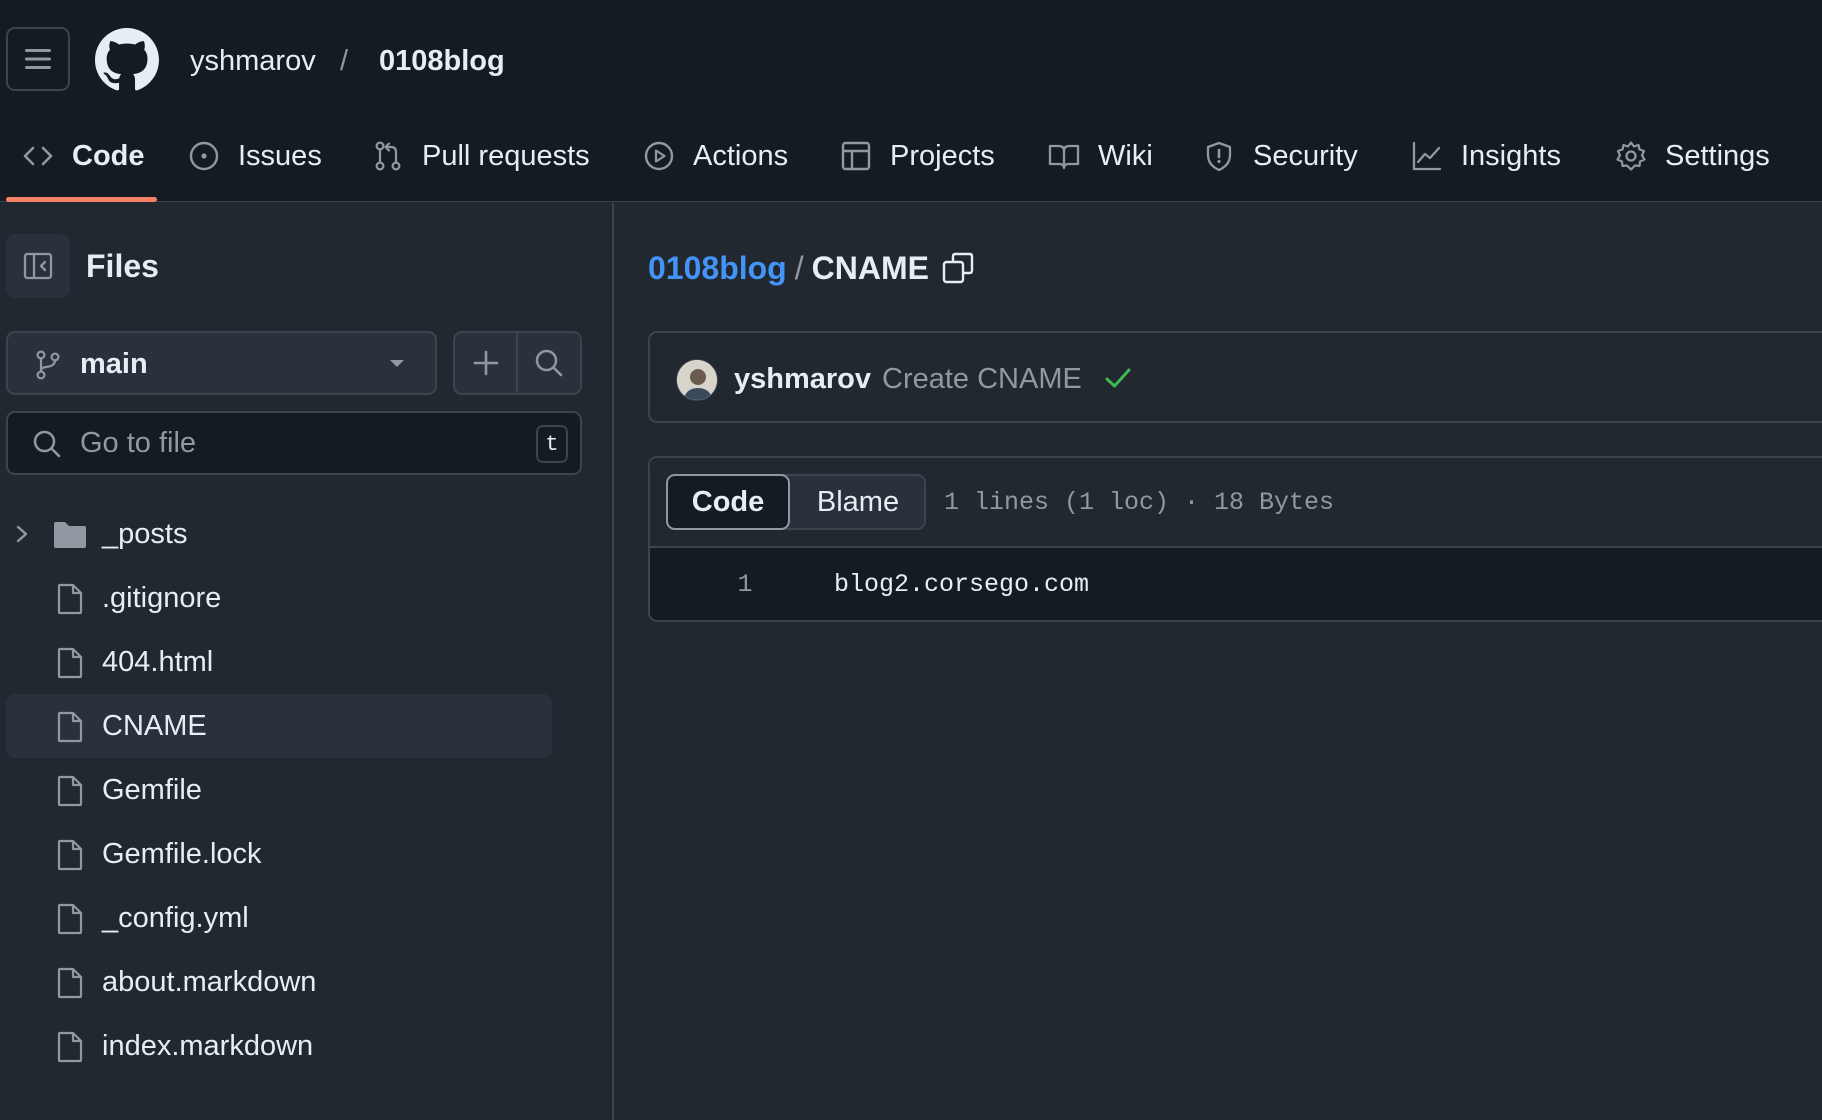 The height and width of the screenshot is (1120, 1822). What do you see at coordinates (741, 156) in the screenshot?
I see `tab-label: Actions` at bounding box center [741, 156].